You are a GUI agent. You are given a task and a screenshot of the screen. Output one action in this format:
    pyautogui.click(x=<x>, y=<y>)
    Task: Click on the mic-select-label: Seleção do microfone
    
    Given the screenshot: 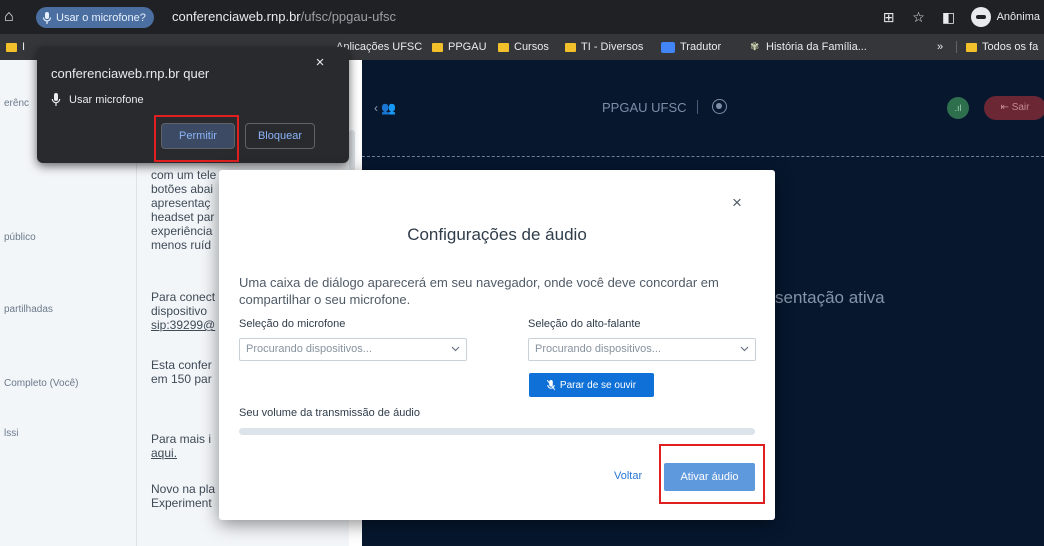 What is the action you would take?
    pyautogui.click(x=292, y=324)
    